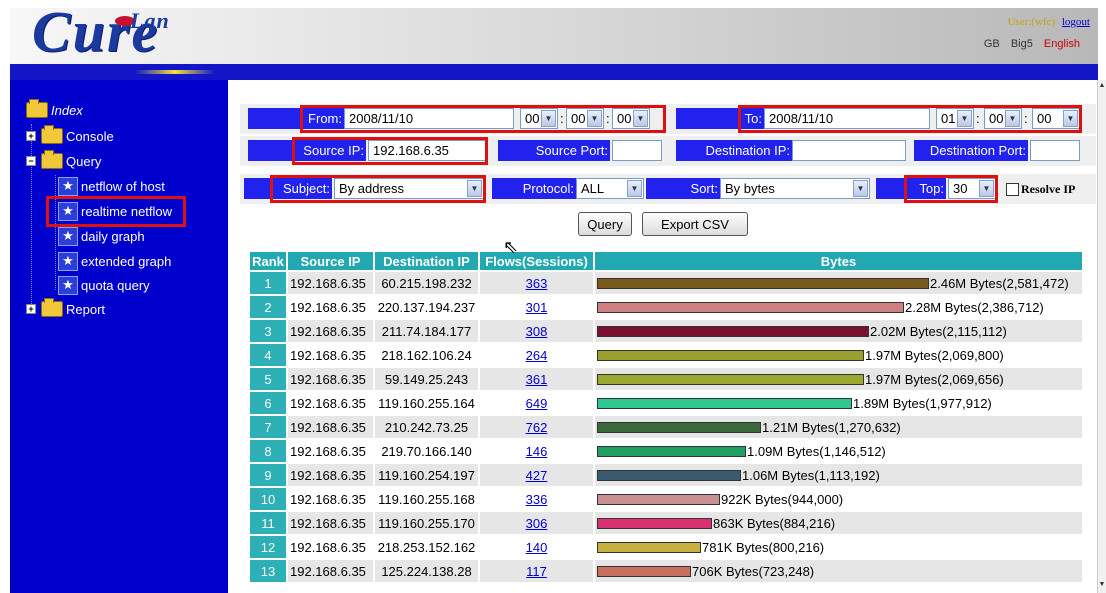 The width and height of the screenshot is (1106, 593). Describe the element at coordinates (537, 451) in the screenshot. I see `flows-link: 146` at that location.